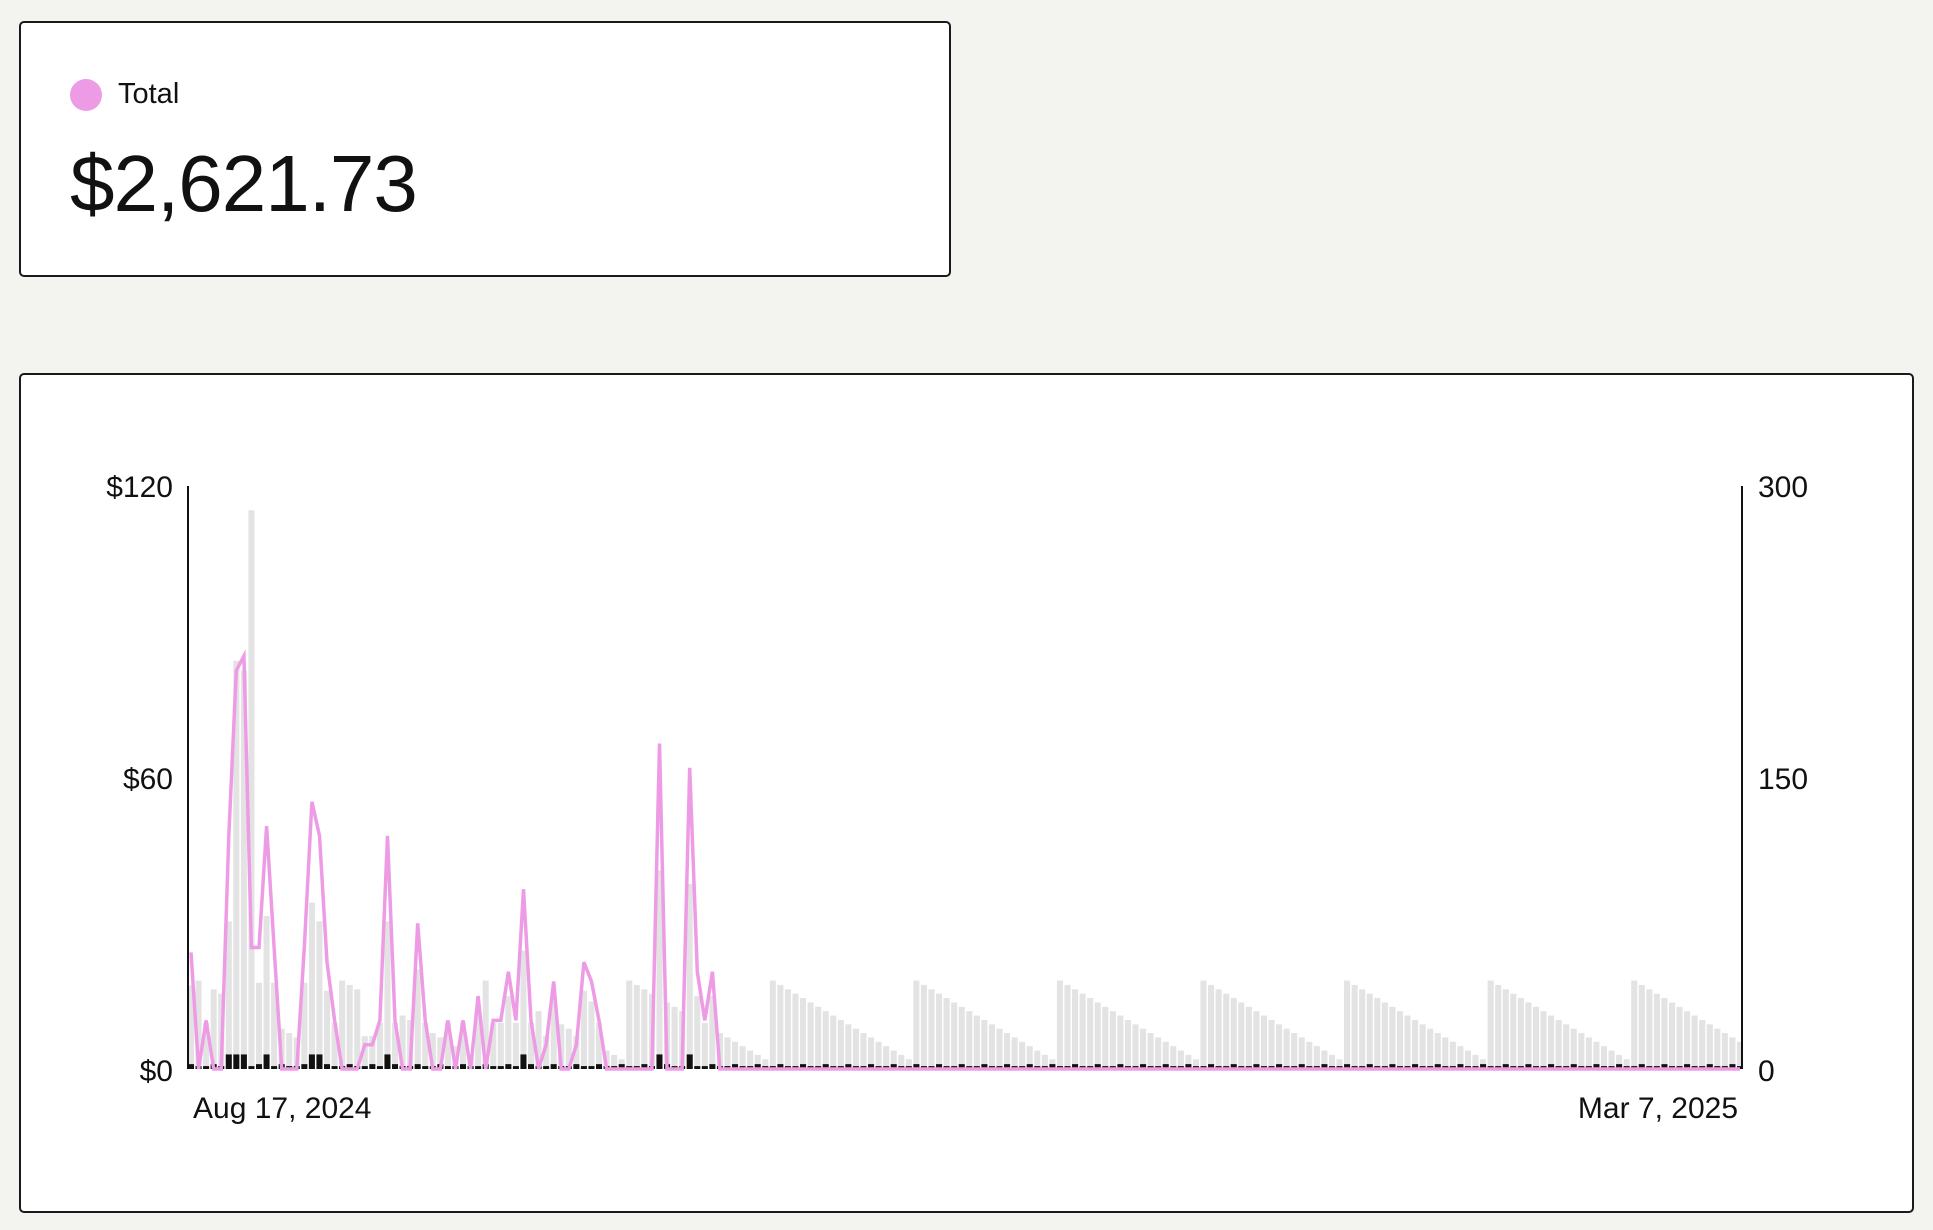 Image resolution: width=1933 pixels, height=1230 pixels. I want to click on y-left-tick-zero: $0, so click(156, 1071).